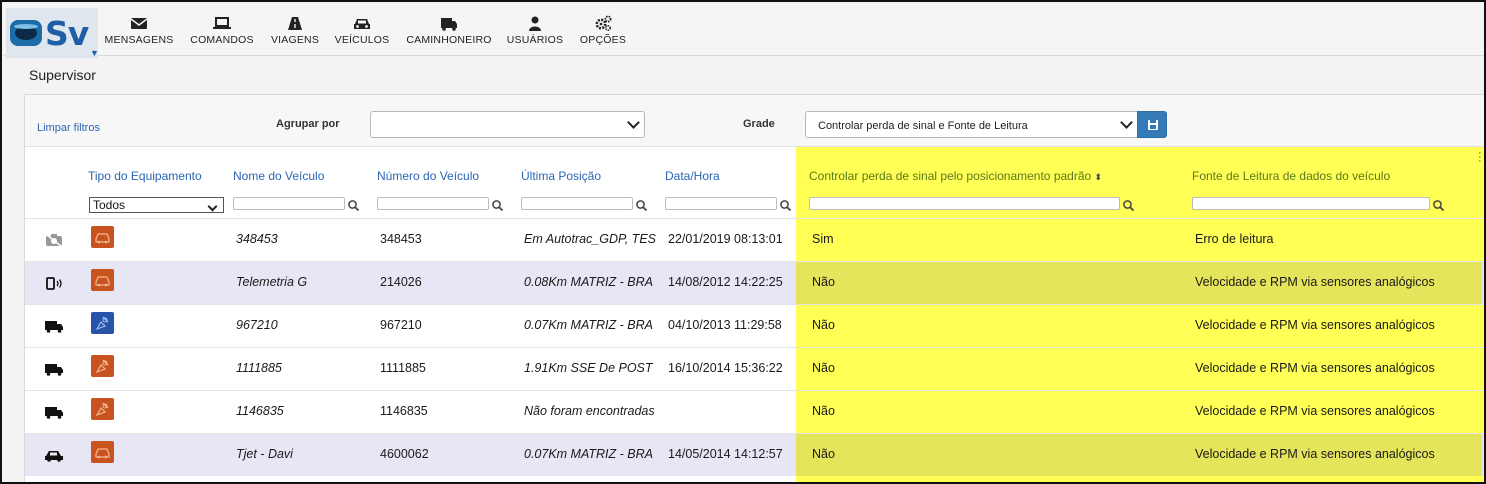 This screenshot has height=484, width=1486. Describe the element at coordinates (1126, 122) in the screenshot. I see `chevron-down-icon` at that location.